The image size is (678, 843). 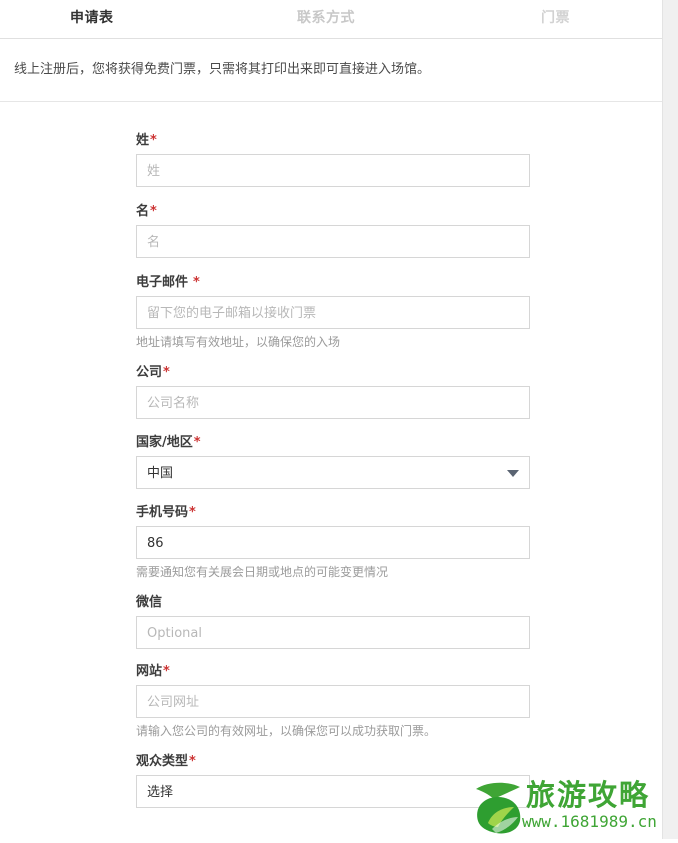 I want to click on mobile-number-value: 86, so click(x=155, y=543).